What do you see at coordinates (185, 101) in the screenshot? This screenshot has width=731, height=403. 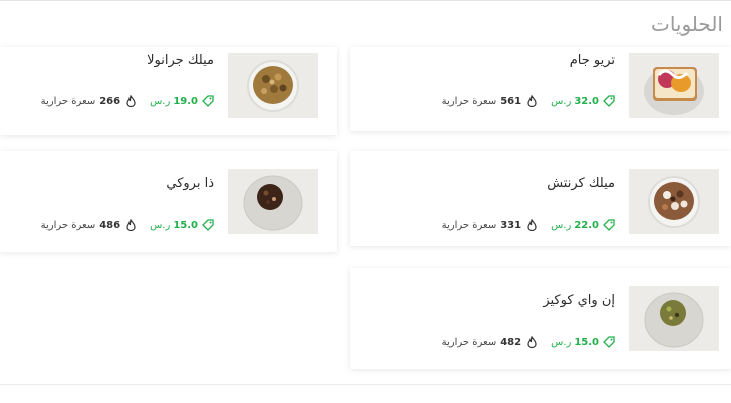 I see `price-value: 19.0` at bounding box center [185, 101].